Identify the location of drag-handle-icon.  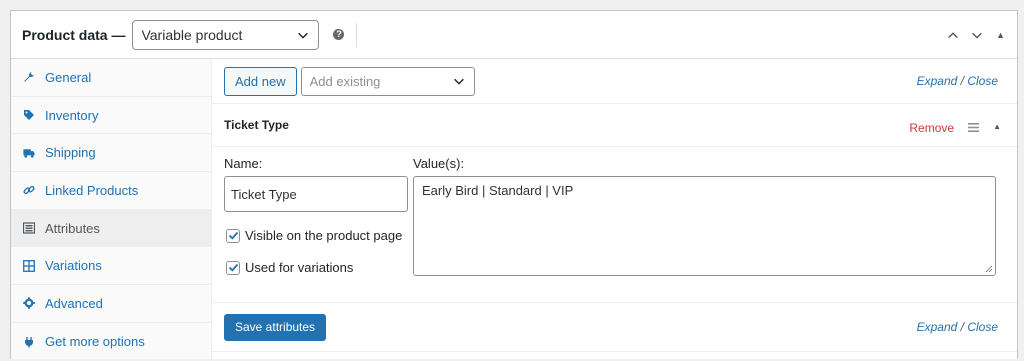
(974, 127).